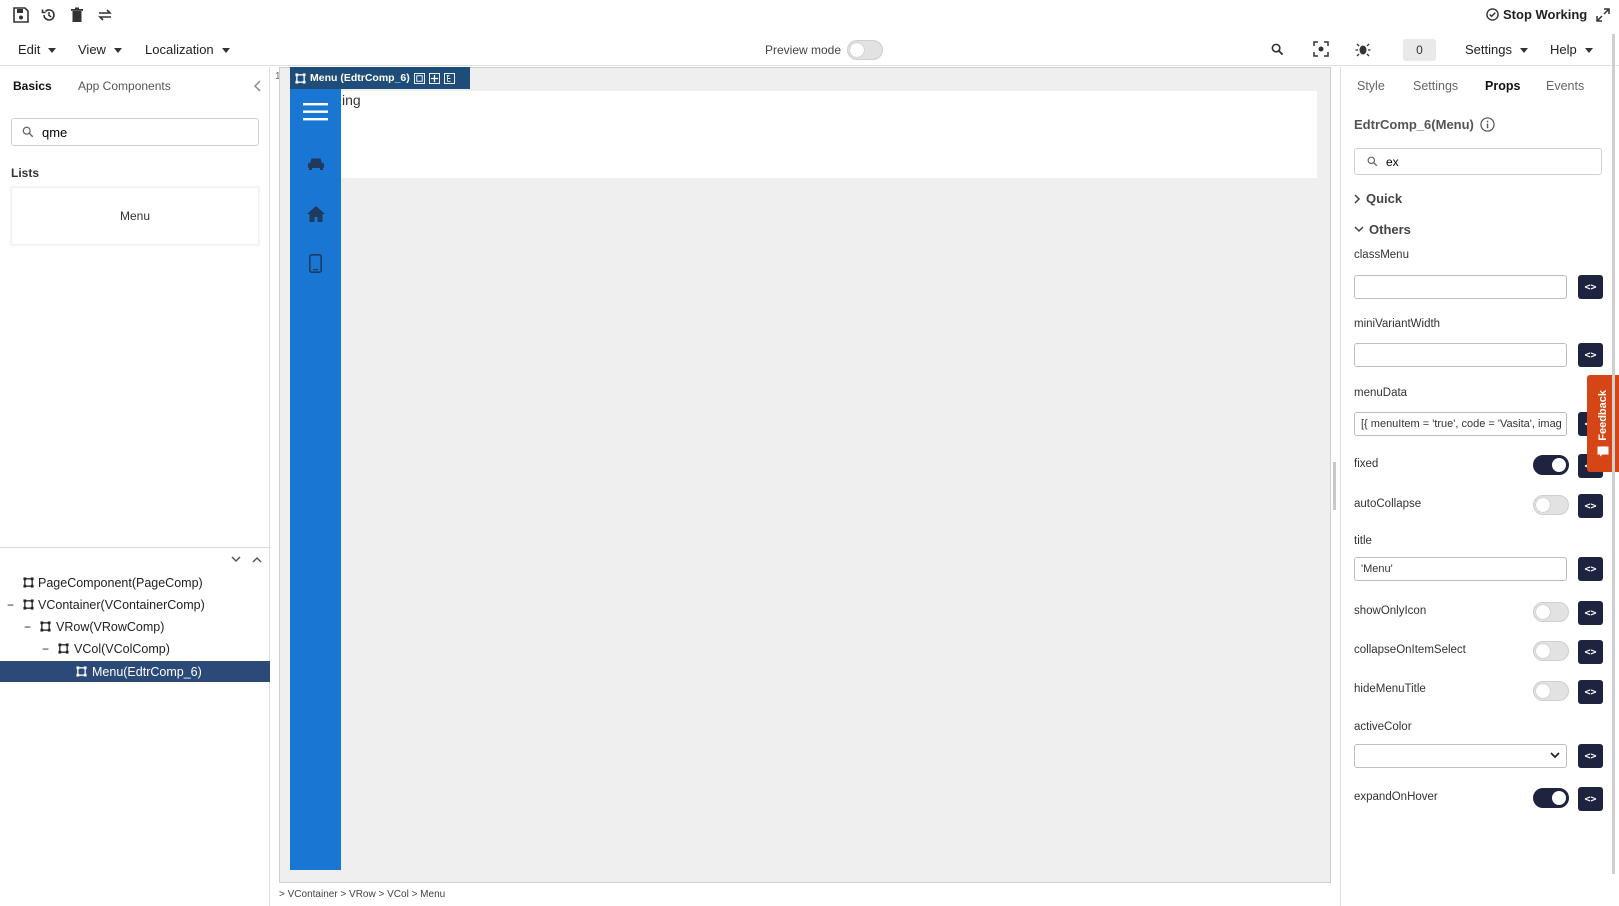 Image resolution: width=1619 pixels, height=906 pixels. I want to click on menu-settings: Settings, so click(1496, 49).